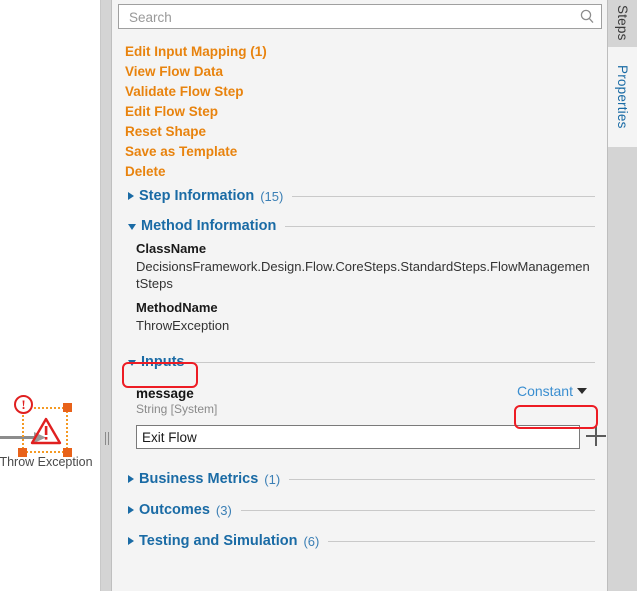 The height and width of the screenshot is (591, 637). What do you see at coordinates (46, 431) in the screenshot?
I see `warning-triangle-icon` at bounding box center [46, 431].